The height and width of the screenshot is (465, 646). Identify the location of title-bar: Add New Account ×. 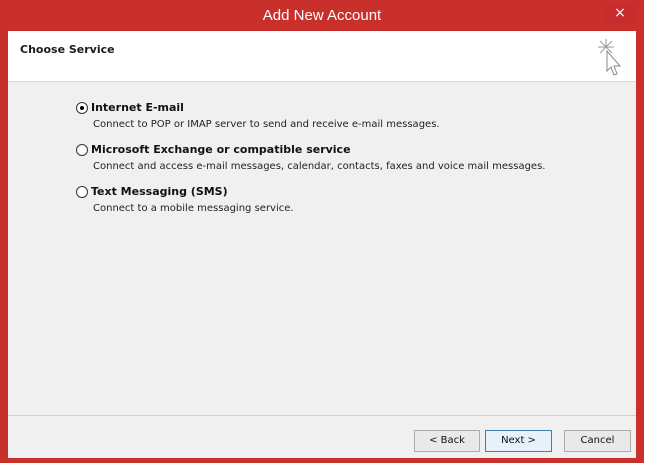
(322, 16).